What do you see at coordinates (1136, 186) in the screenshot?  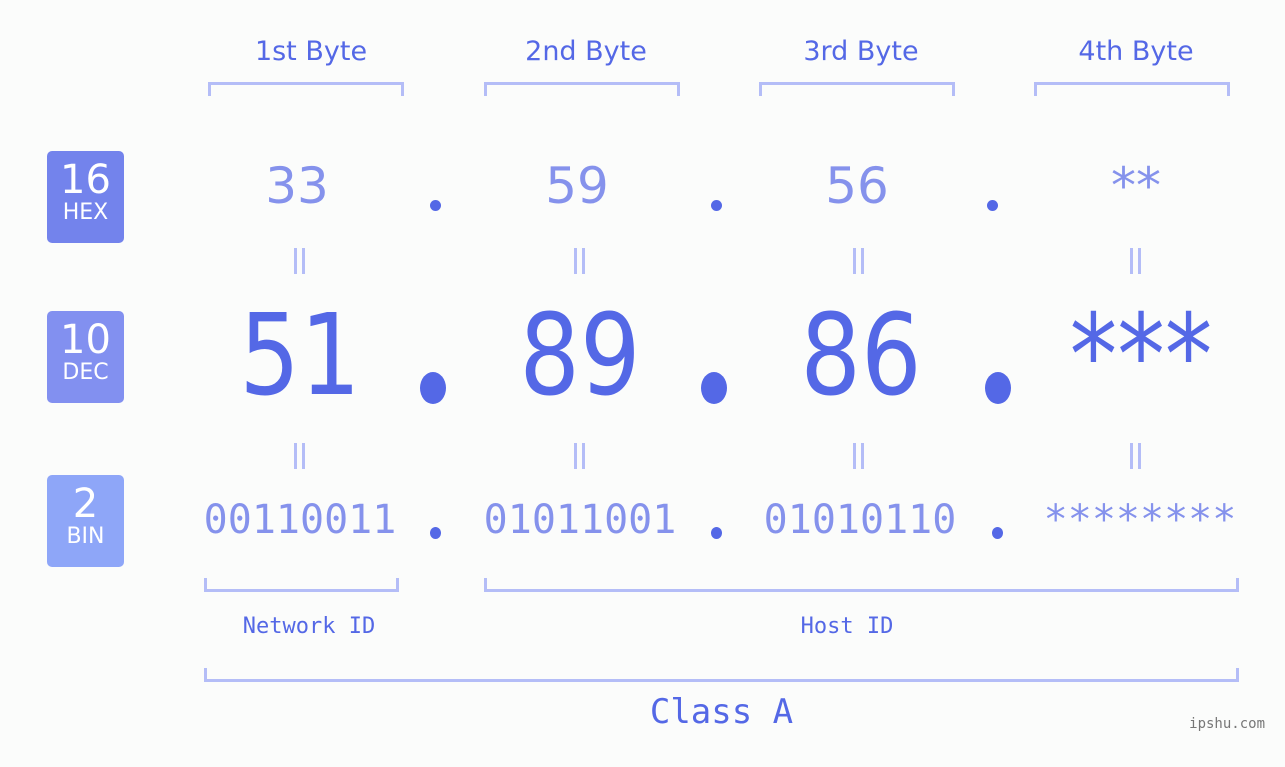 I see `hex-byte-4: **` at bounding box center [1136, 186].